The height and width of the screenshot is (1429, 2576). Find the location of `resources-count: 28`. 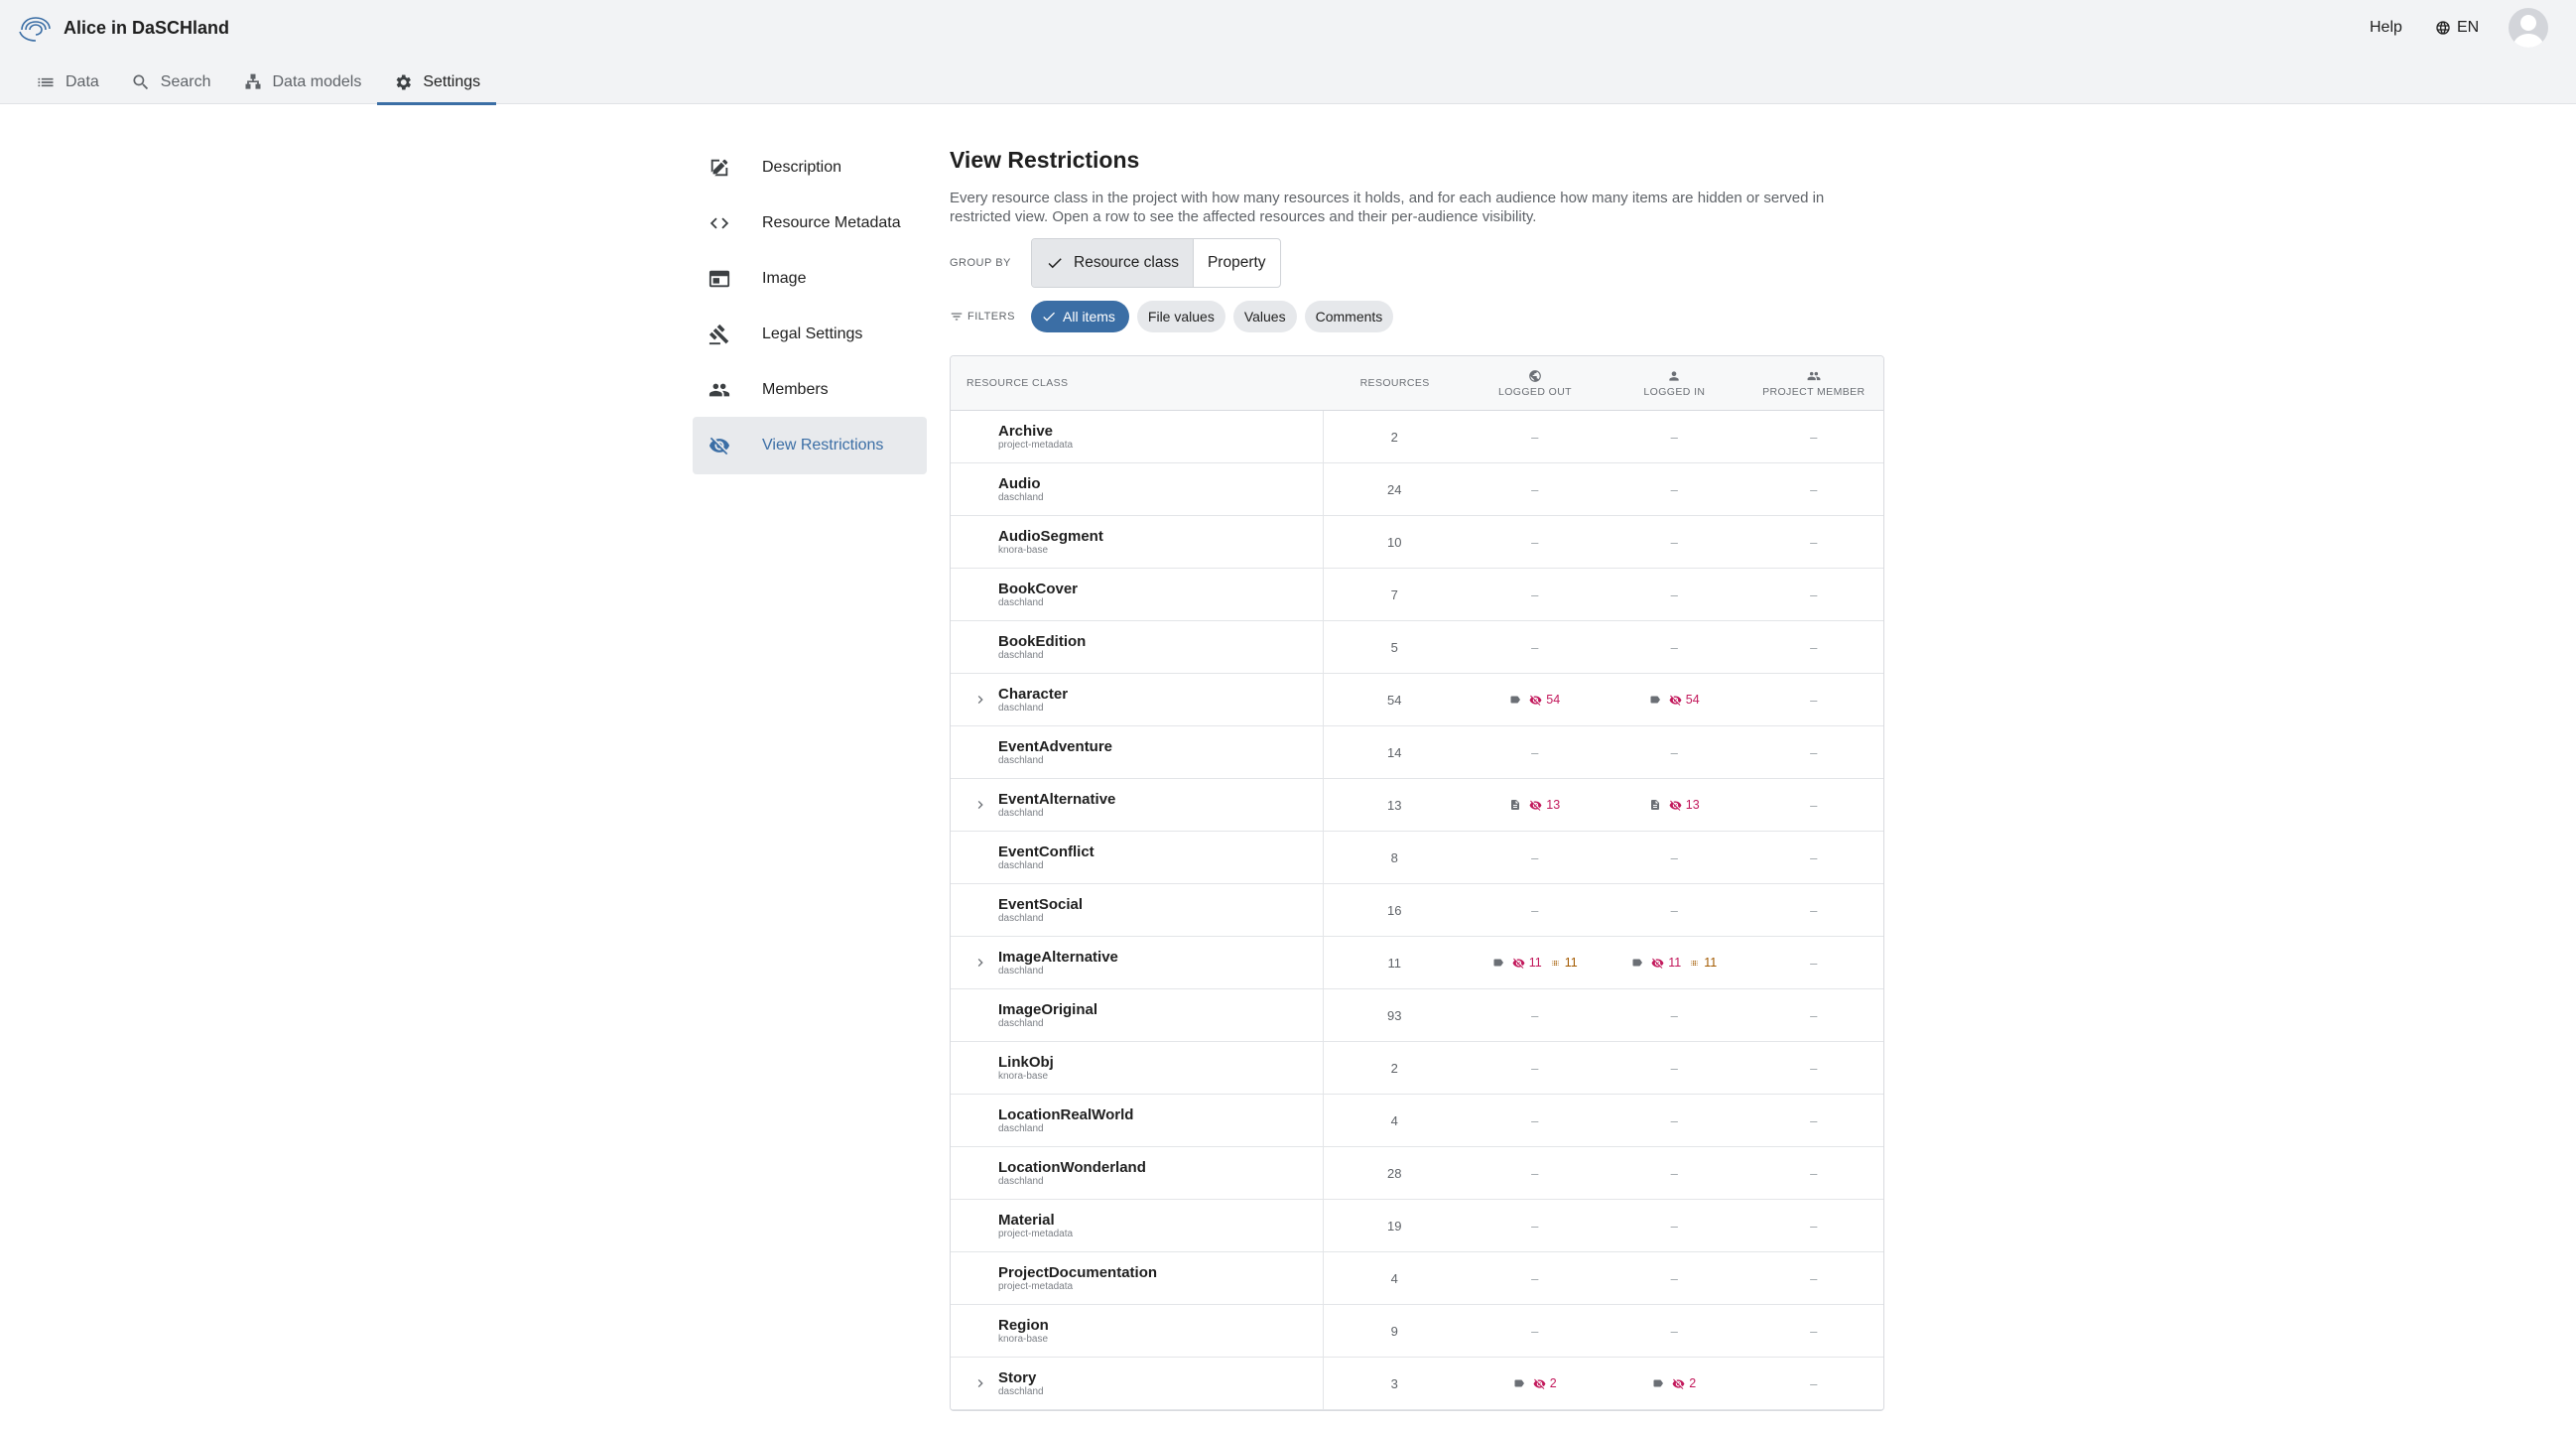

resources-count: 28 is located at coordinates (1395, 1173).